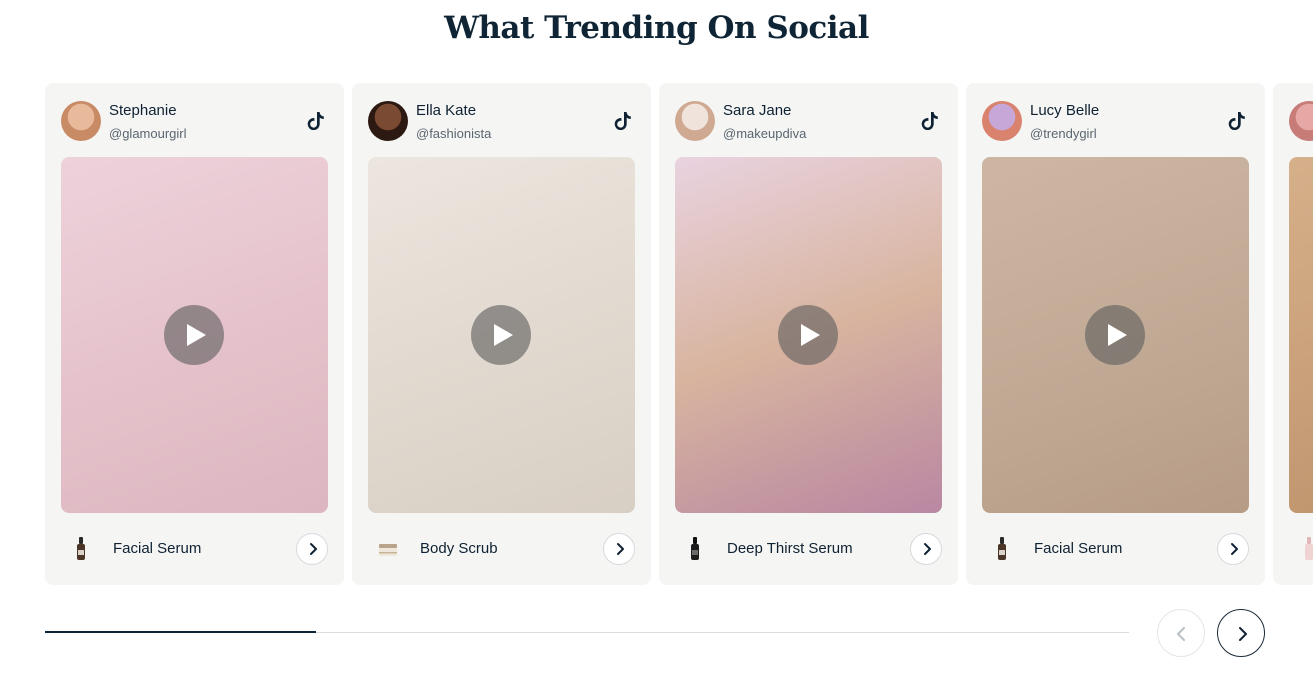 The height and width of the screenshot is (688, 1313). Describe the element at coordinates (446, 110) in the screenshot. I see `user-name: Ella Kate` at that location.